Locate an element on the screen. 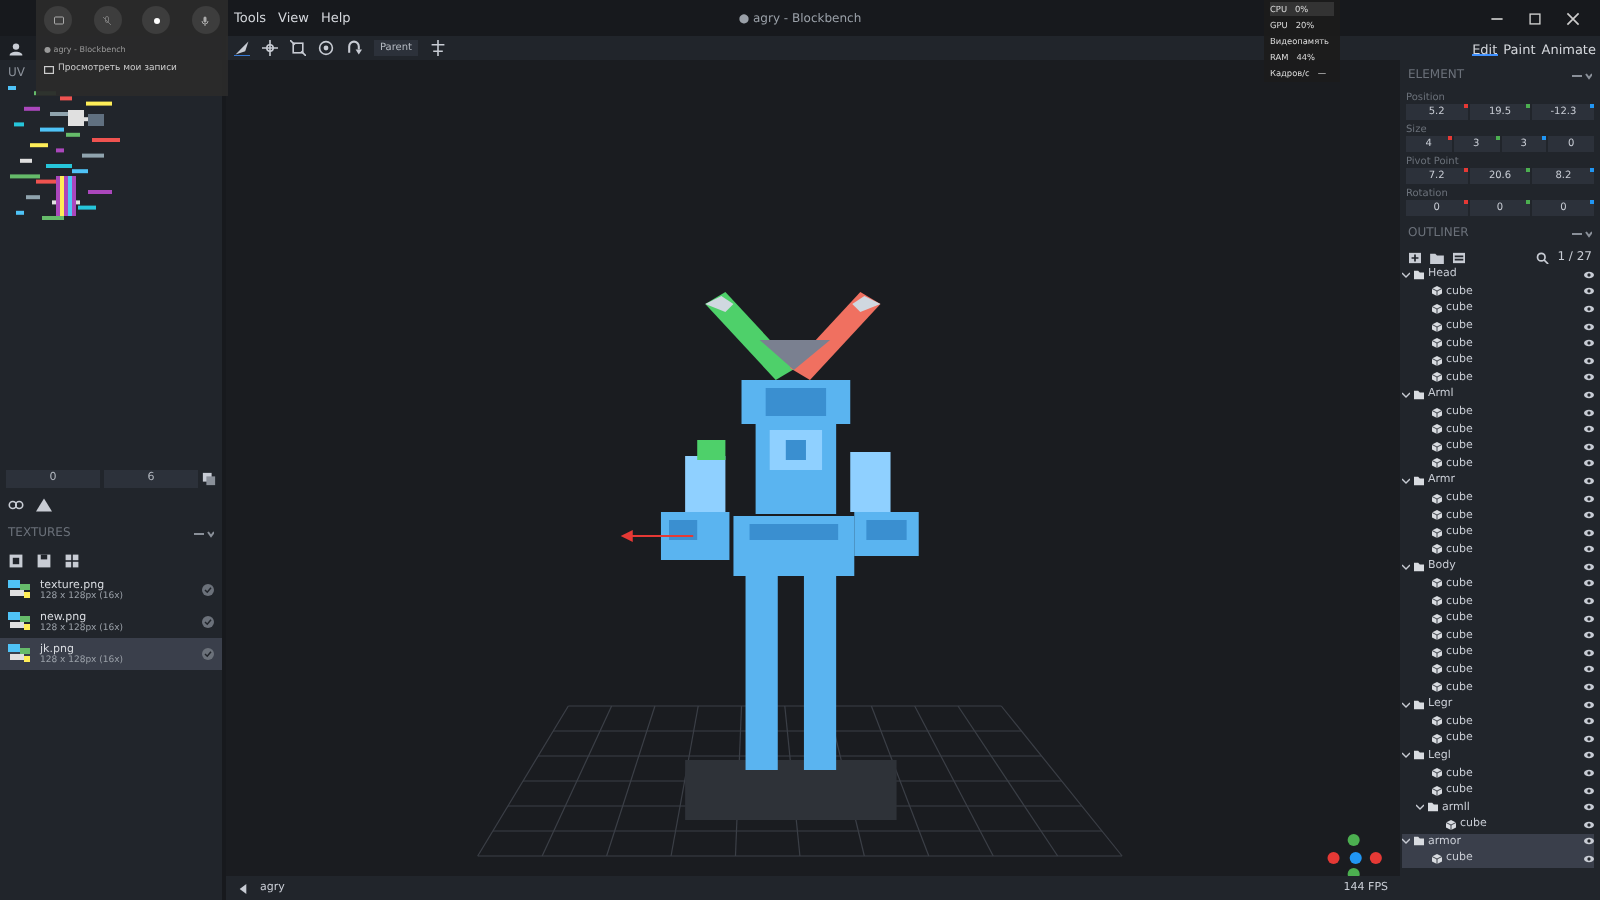  pointer-icon is located at coordinates (242, 48).